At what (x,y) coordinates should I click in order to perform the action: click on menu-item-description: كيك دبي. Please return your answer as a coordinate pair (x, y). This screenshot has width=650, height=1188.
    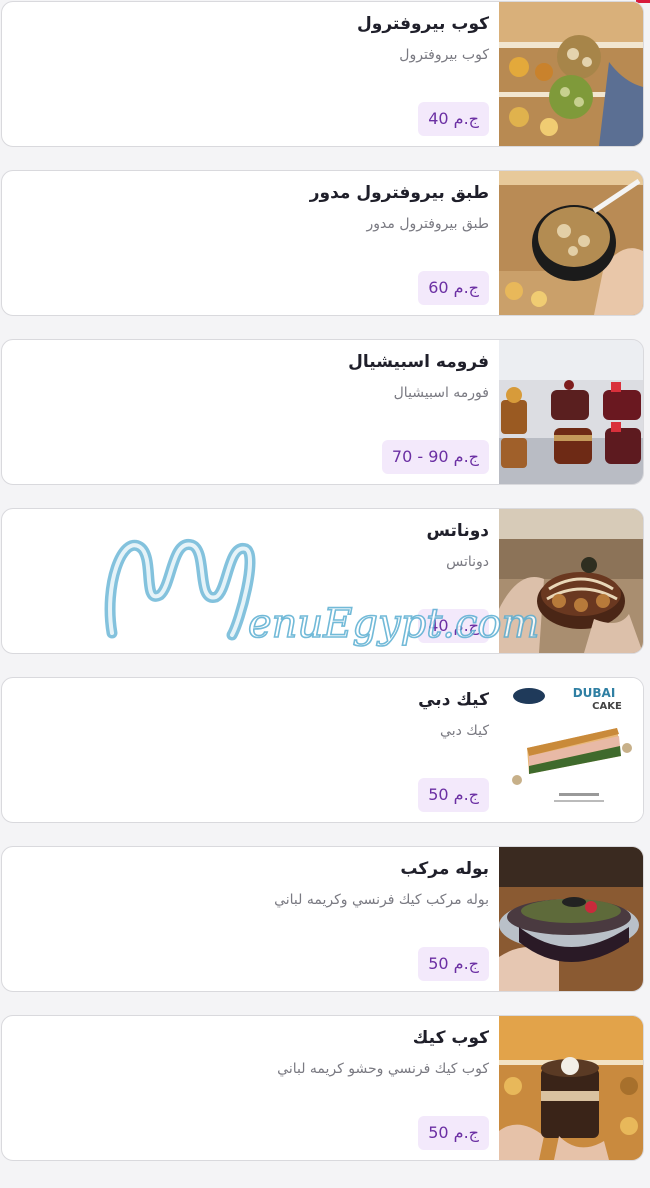
    Looking at the image, I should click on (464, 731).